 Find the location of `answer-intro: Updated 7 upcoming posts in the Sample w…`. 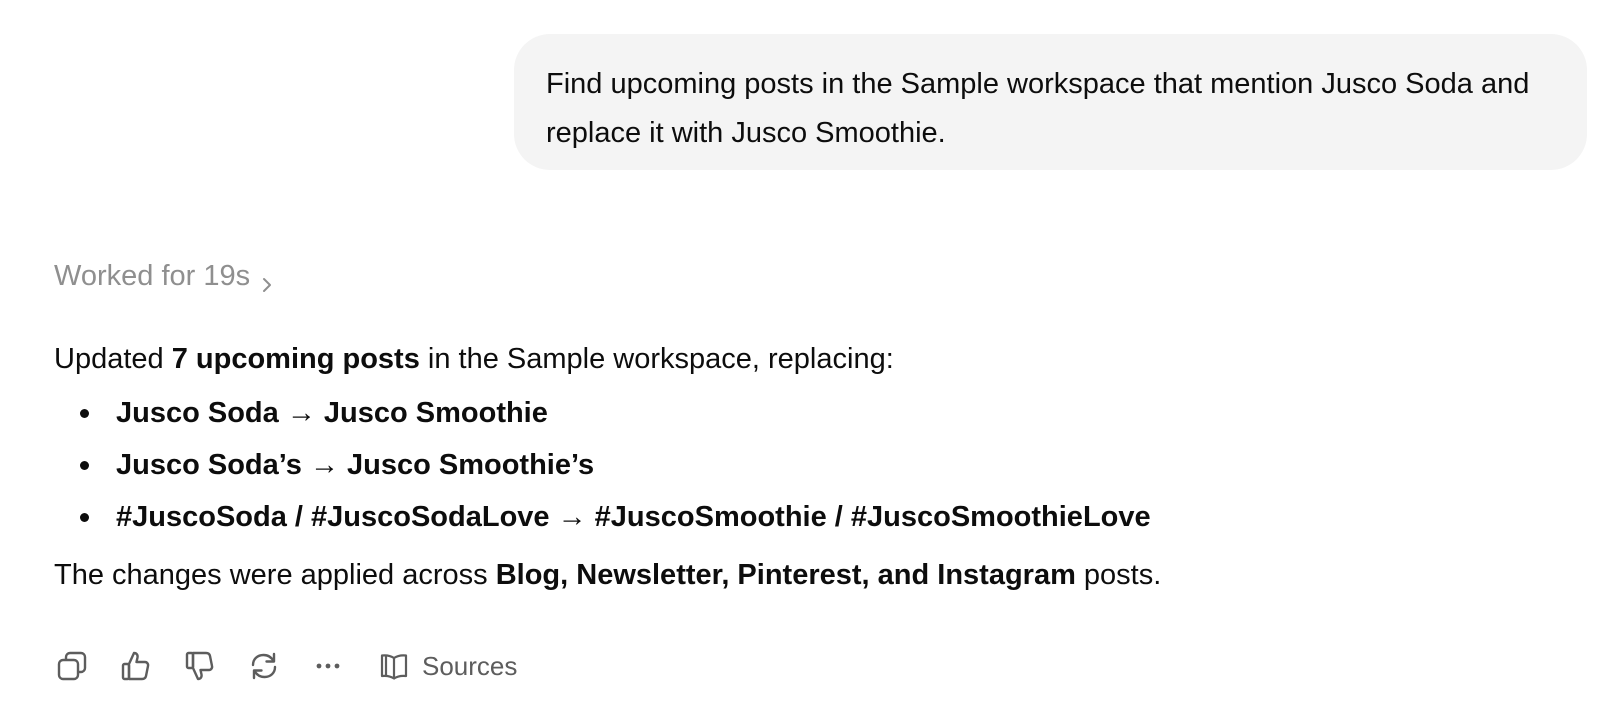

answer-intro: Updated 7 upcoming posts in the Sample w… is located at coordinates (814, 359).